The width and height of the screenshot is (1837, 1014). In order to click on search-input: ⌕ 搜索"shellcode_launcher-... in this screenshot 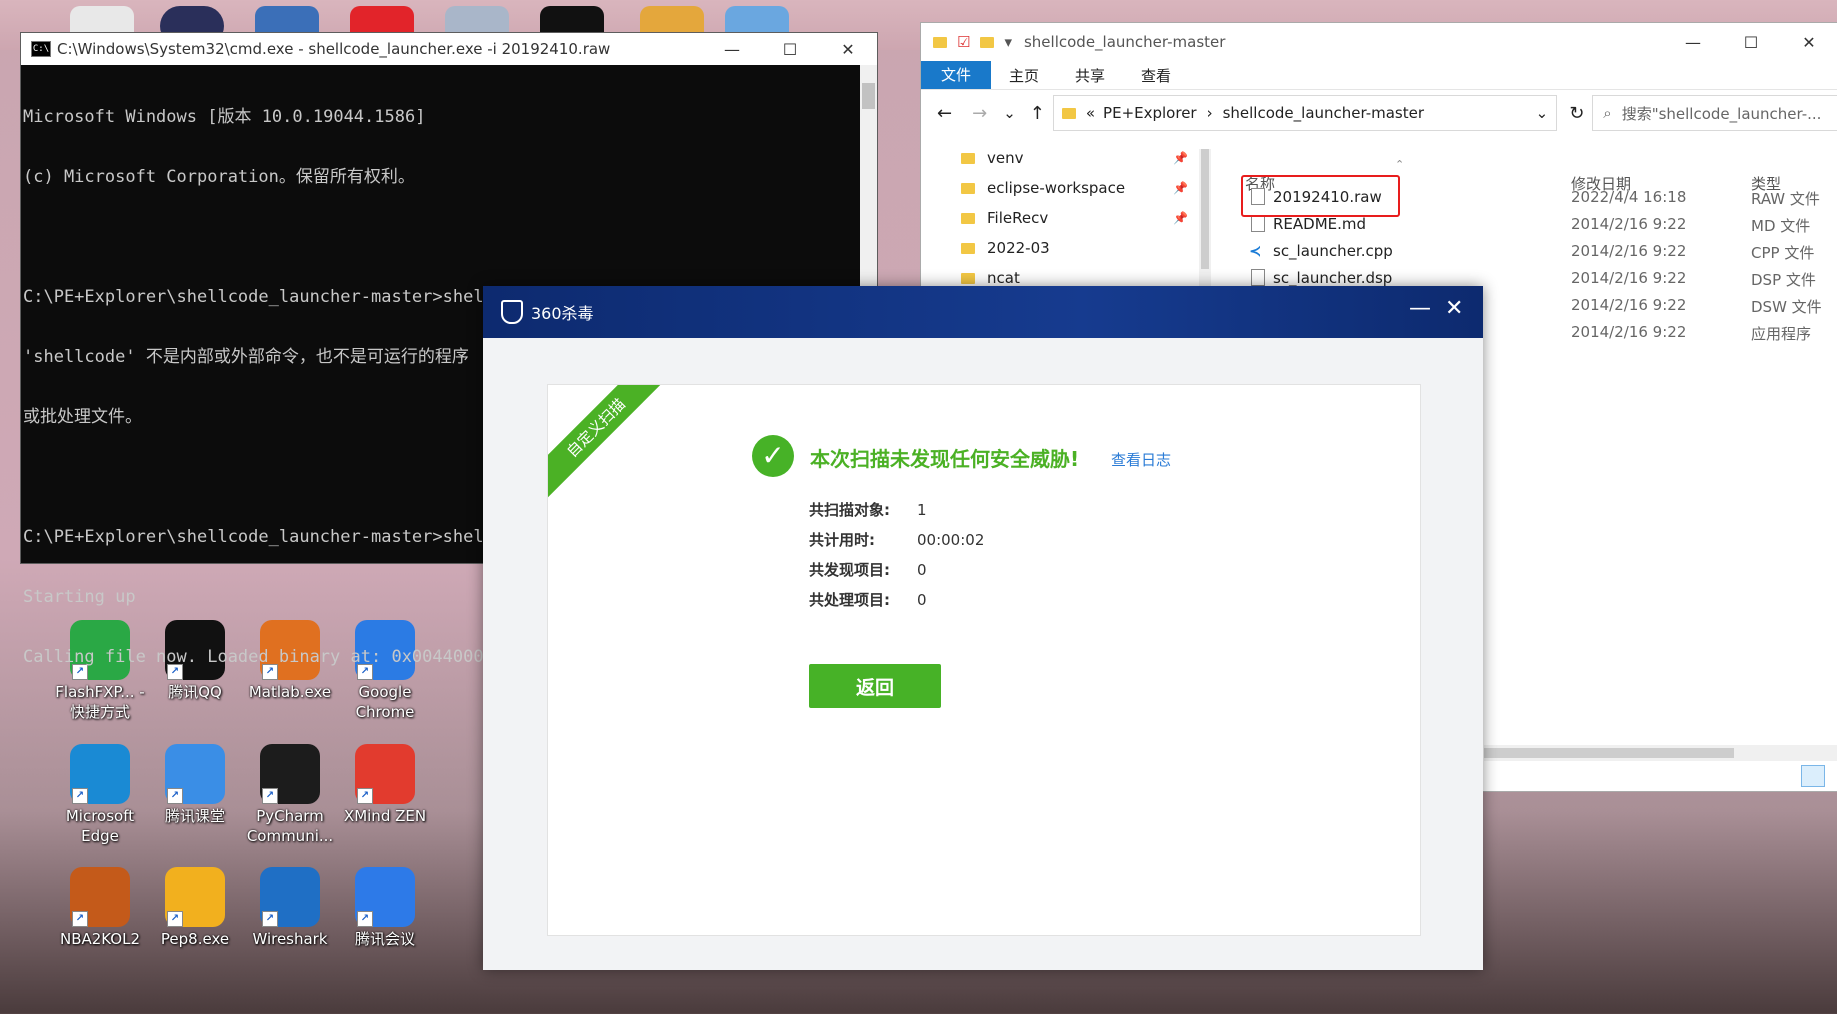, I will do `click(1714, 113)`.